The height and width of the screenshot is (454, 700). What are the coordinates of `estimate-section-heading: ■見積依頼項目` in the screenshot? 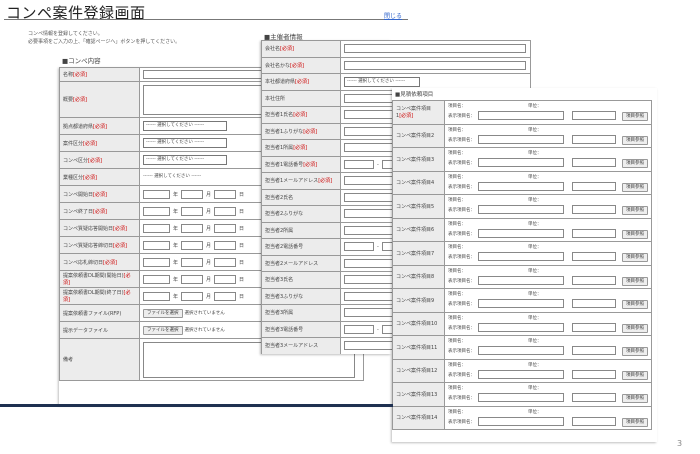 It's located at (414, 95).